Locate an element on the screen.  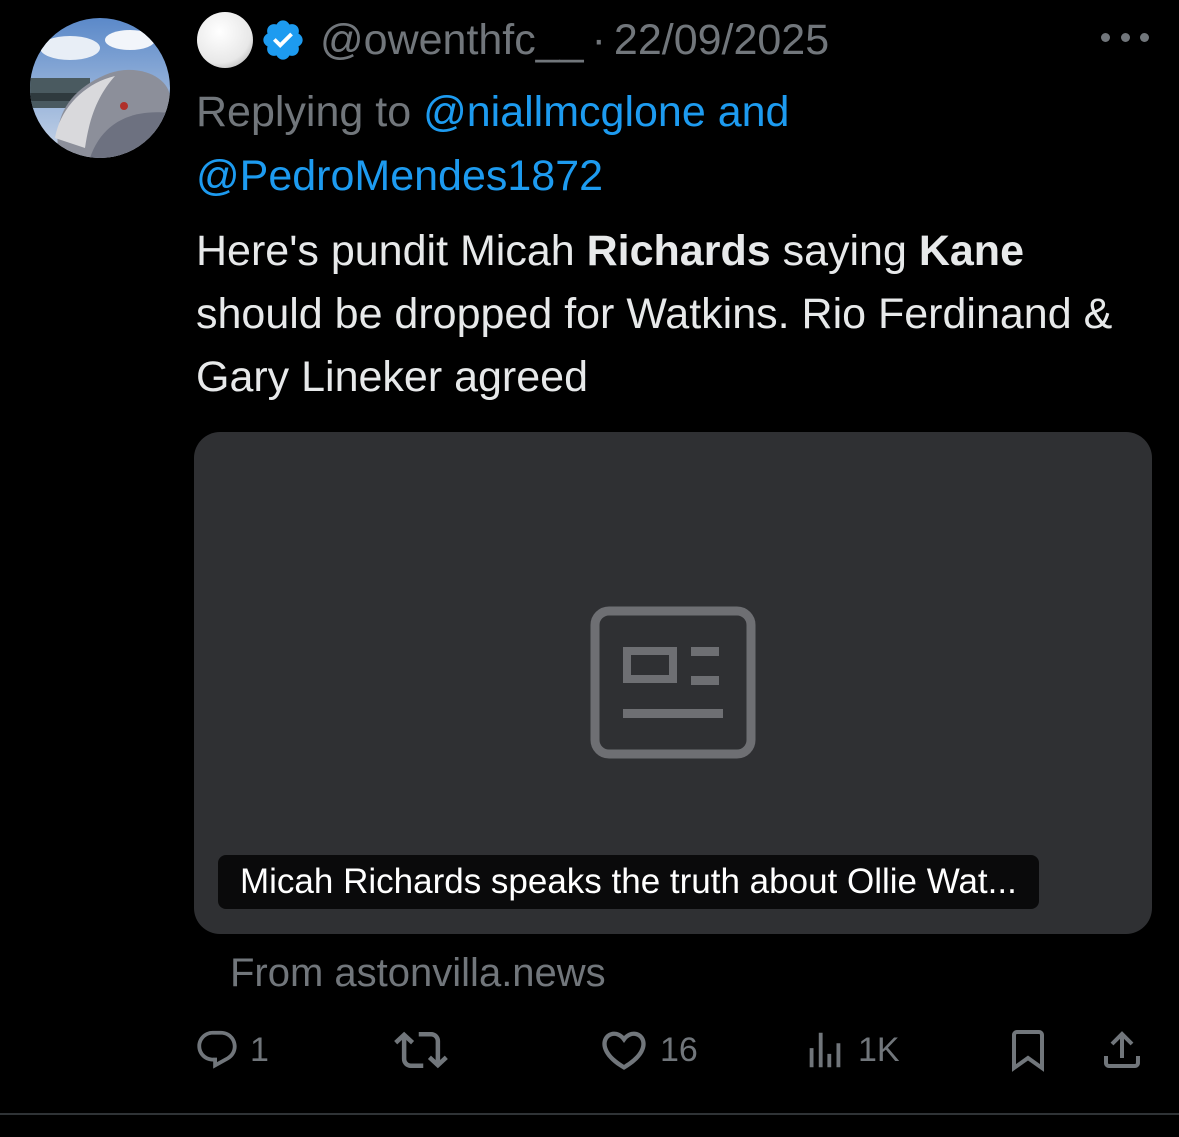
verified-icon is located at coordinates (283, 40).